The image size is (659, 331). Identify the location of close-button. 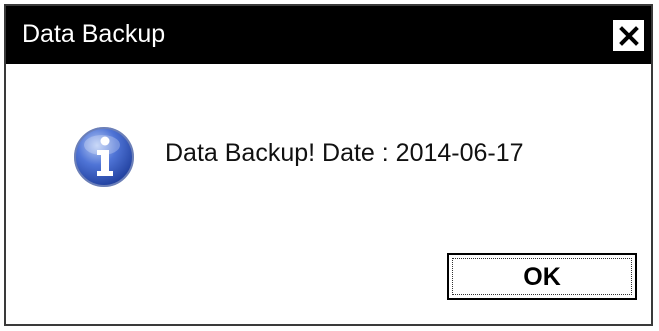
(628, 35).